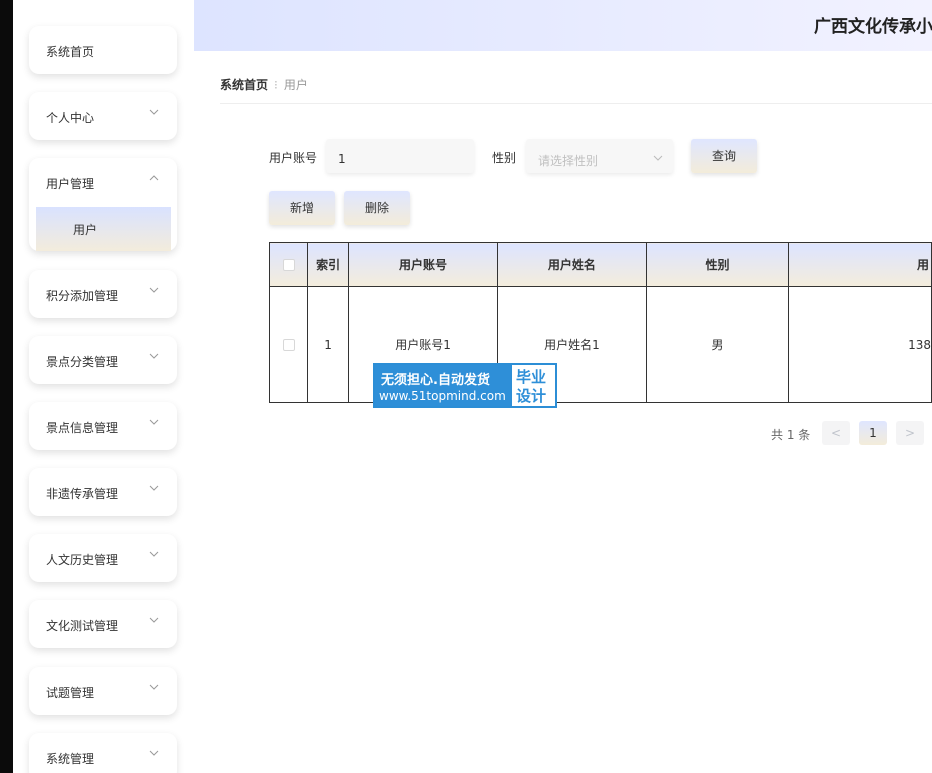 Image resolution: width=932 pixels, height=773 pixels. Describe the element at coordinates (442, 396) in the screenshot. I see `watermark-line2: www.51topmind.com` at that location.